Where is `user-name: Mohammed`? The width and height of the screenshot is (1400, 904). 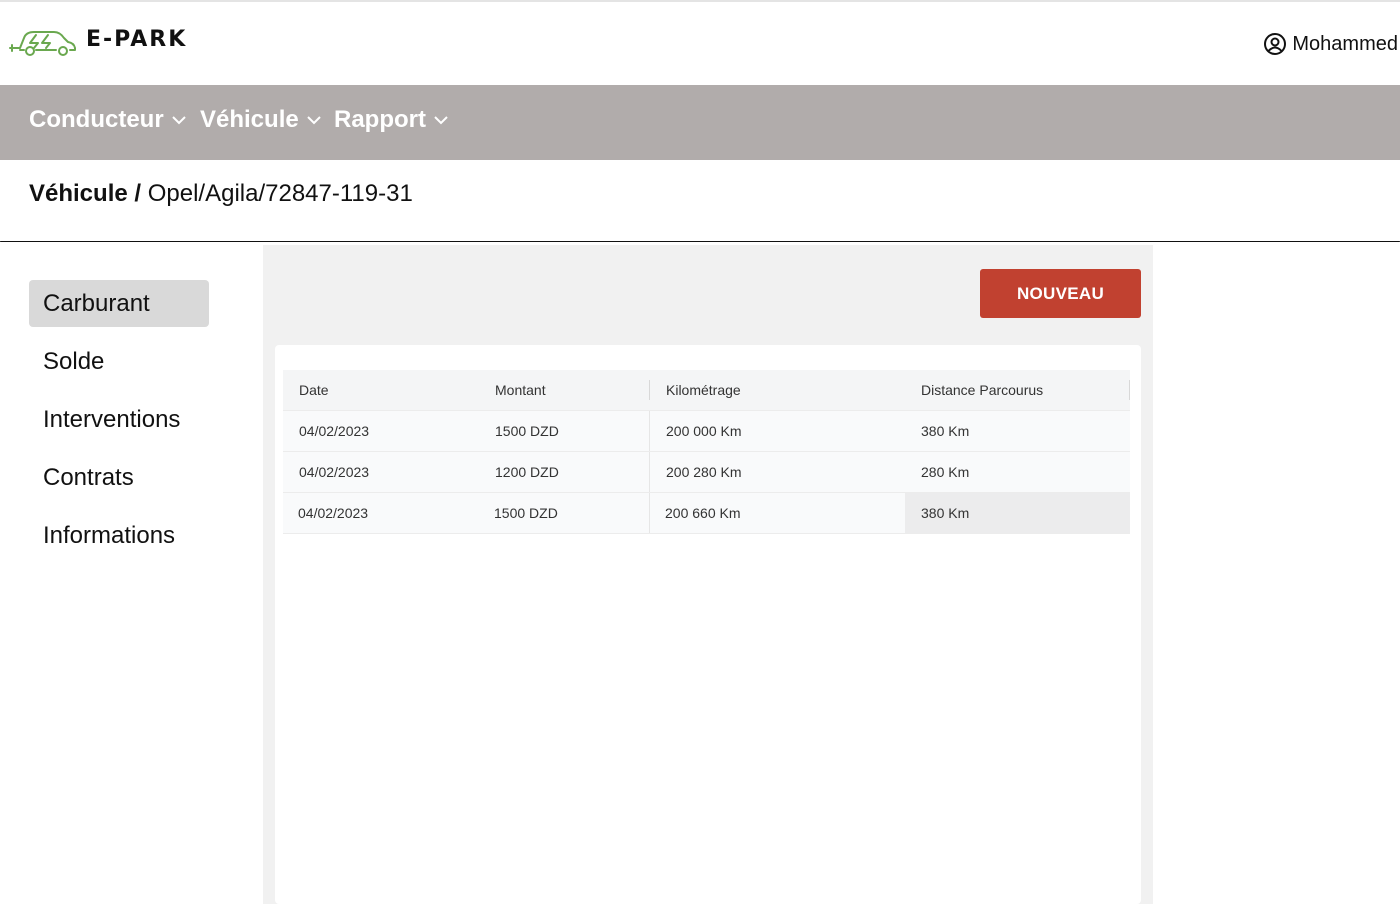
user-name: Mohammed is located at coordinates (1345, 43).